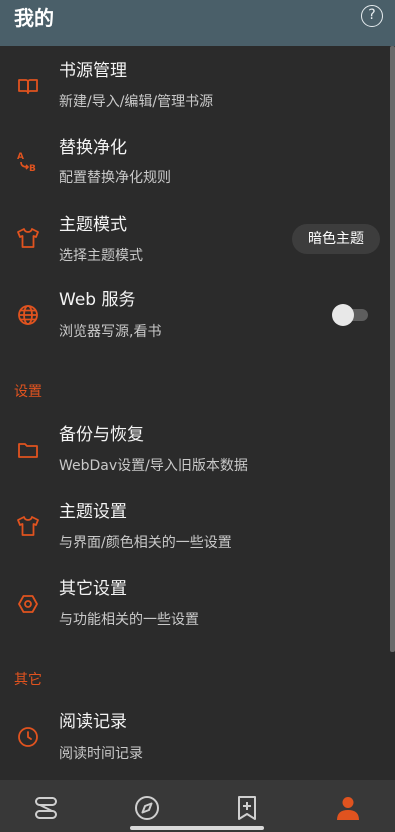  I want to click on menu-item-title: Web 服务, so click(97, 300).